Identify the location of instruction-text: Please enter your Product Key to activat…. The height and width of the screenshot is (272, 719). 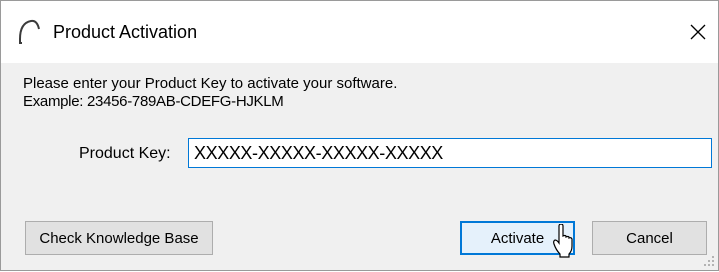
(210, 83).